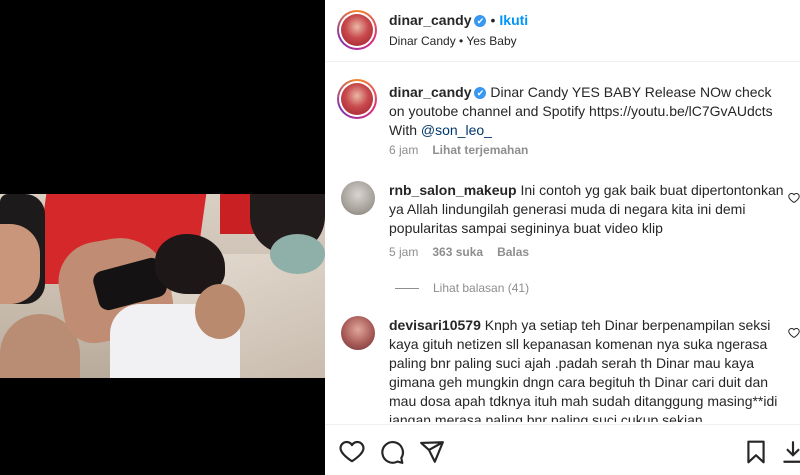  I want to click on video-figure-left-skin, so click(20, 264).